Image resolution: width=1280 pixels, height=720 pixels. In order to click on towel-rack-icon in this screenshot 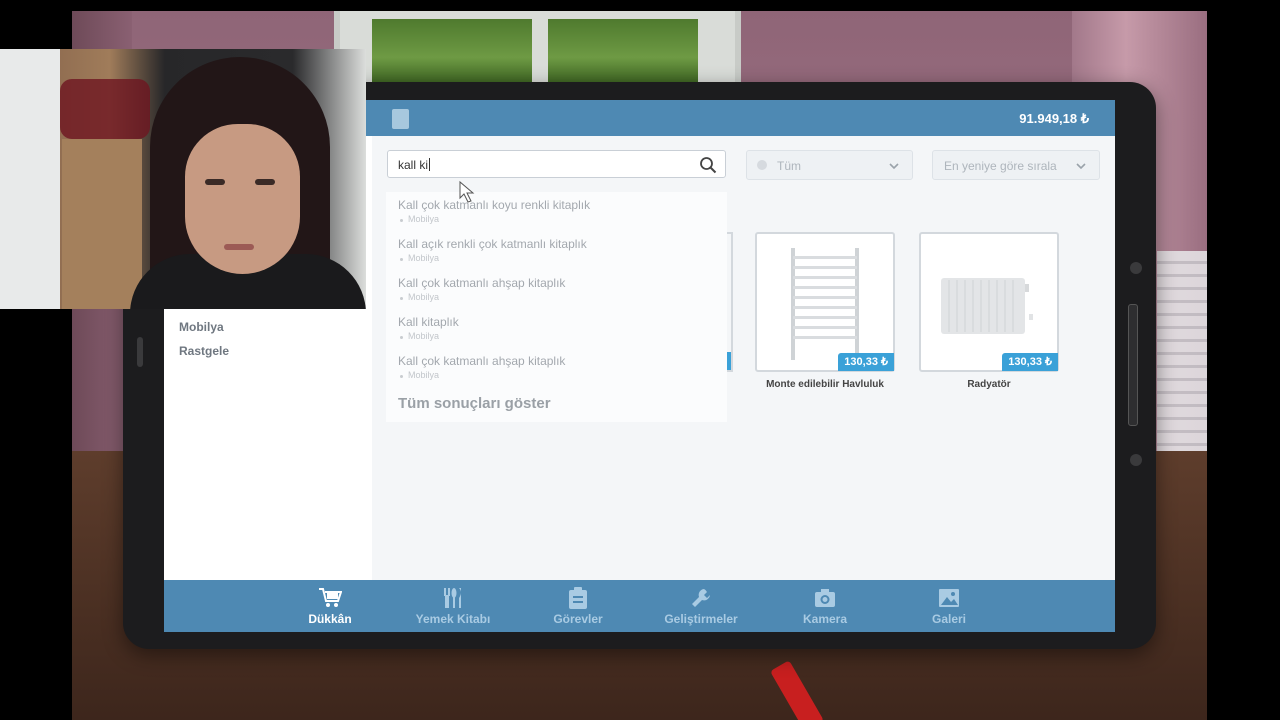, I will do `click(825, 304)`.